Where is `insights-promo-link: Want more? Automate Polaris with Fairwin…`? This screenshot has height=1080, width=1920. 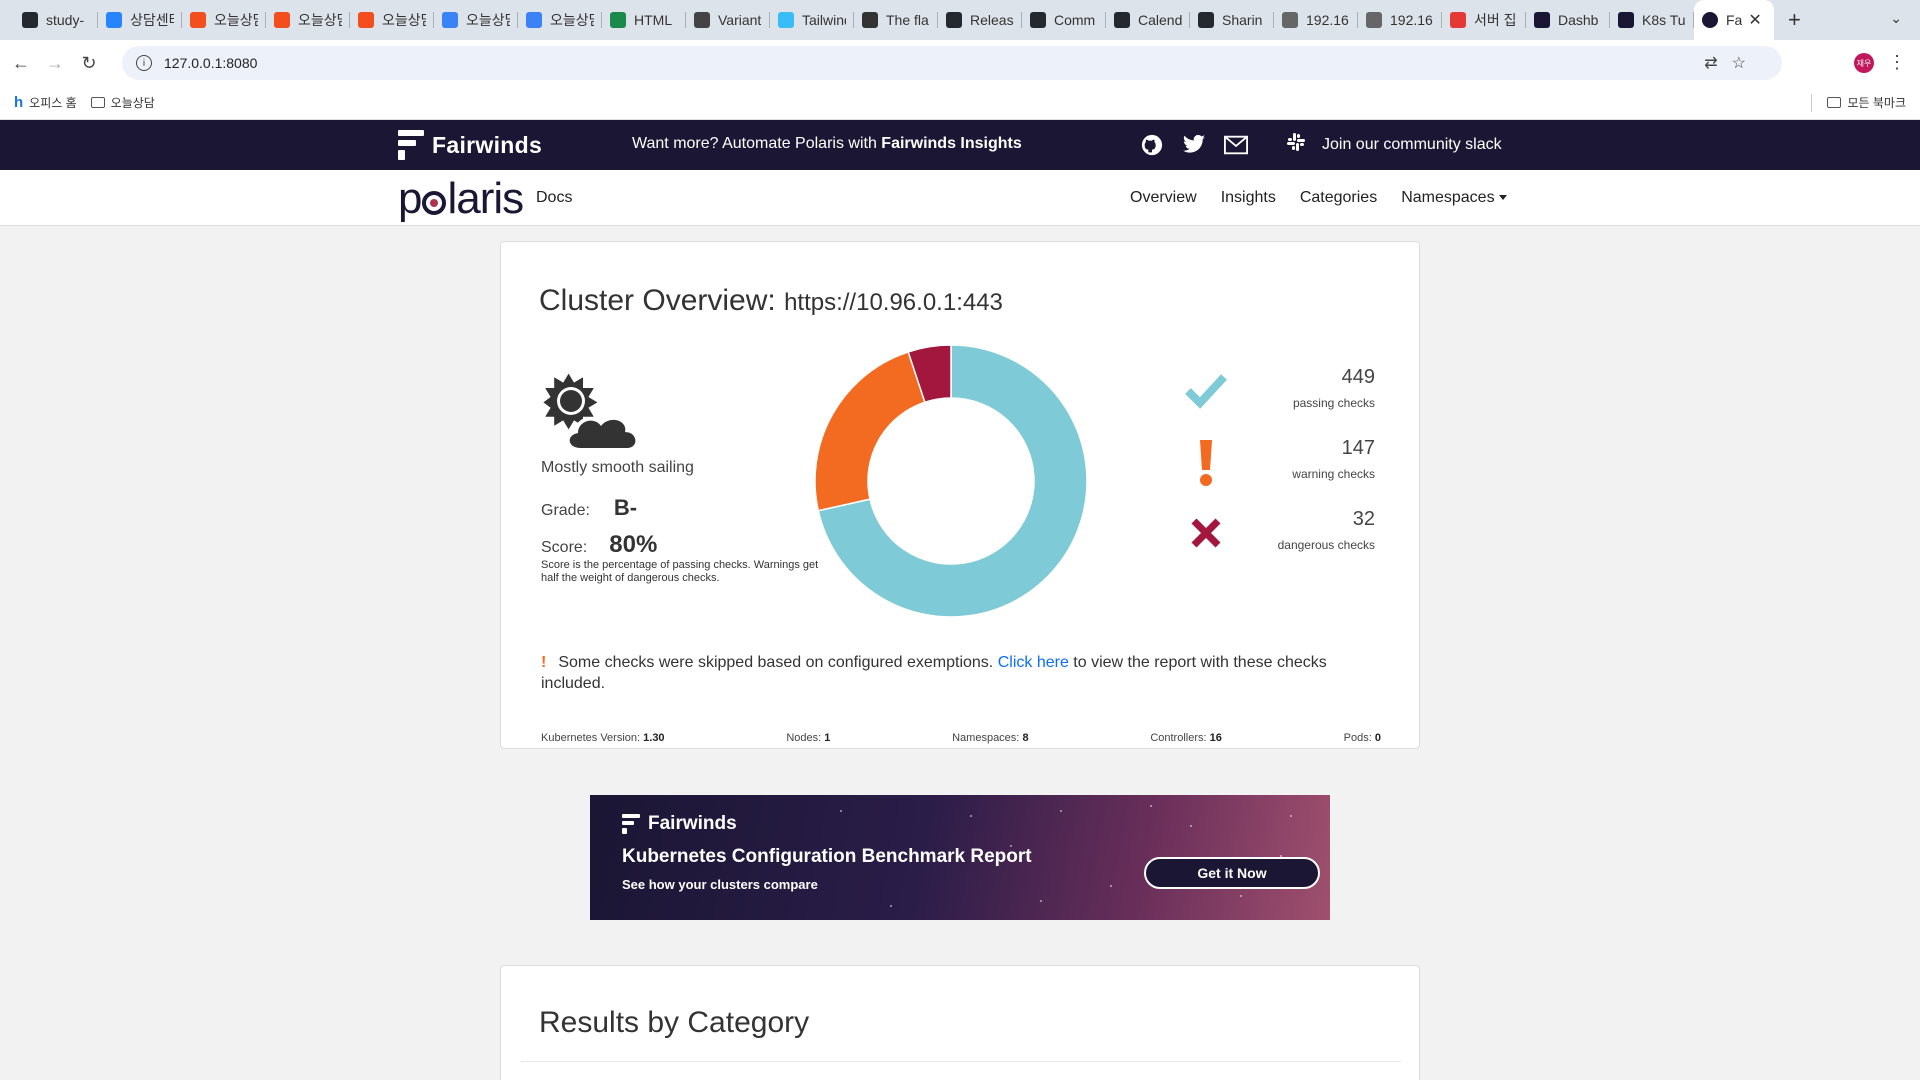
insights-promo-link: Want more? Automate Polaris with Fairwin… is located at coordinates (827, 144).